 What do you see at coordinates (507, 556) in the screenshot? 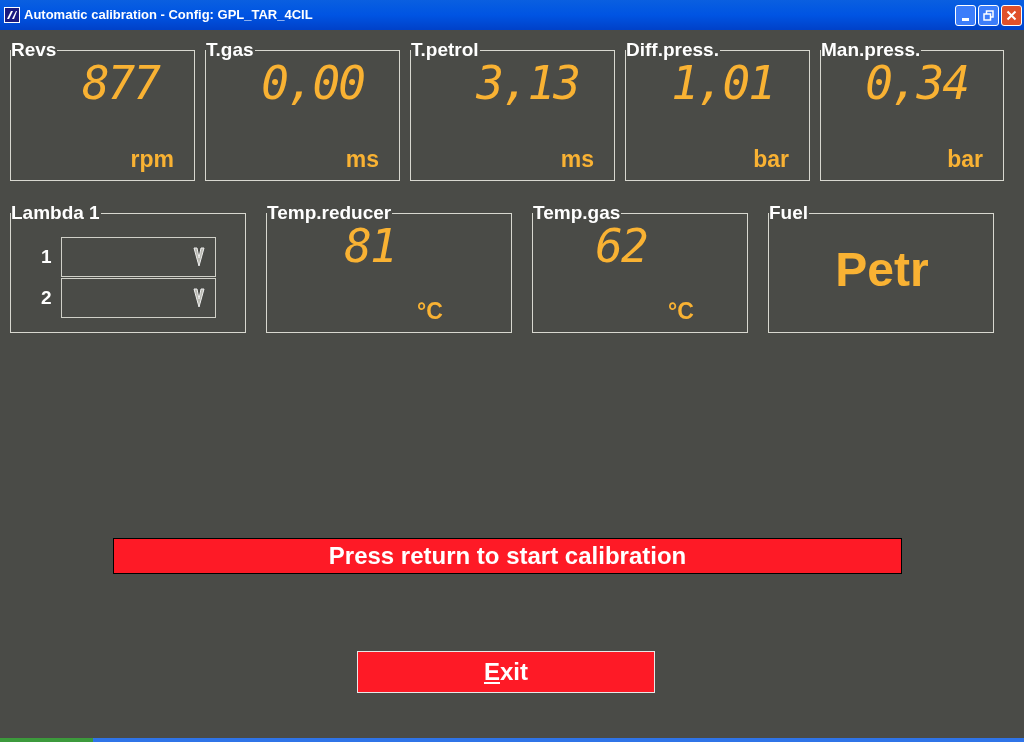
I see `status-message: Press return to start calibration` at bounding box center [507, 556].